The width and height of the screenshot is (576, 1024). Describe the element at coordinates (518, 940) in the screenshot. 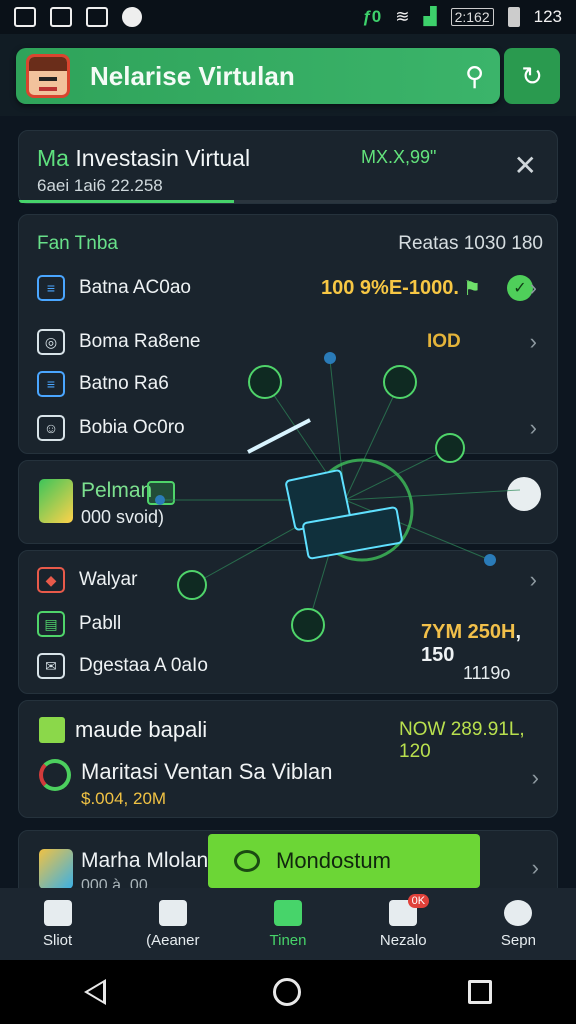

I see `nav-label: Sepn` at that location.